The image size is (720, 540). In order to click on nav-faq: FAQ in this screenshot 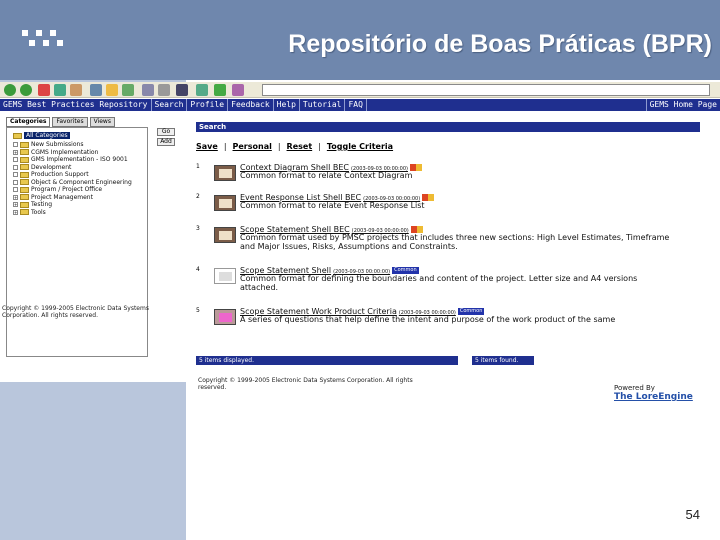, I will do `click(356, 105)`.